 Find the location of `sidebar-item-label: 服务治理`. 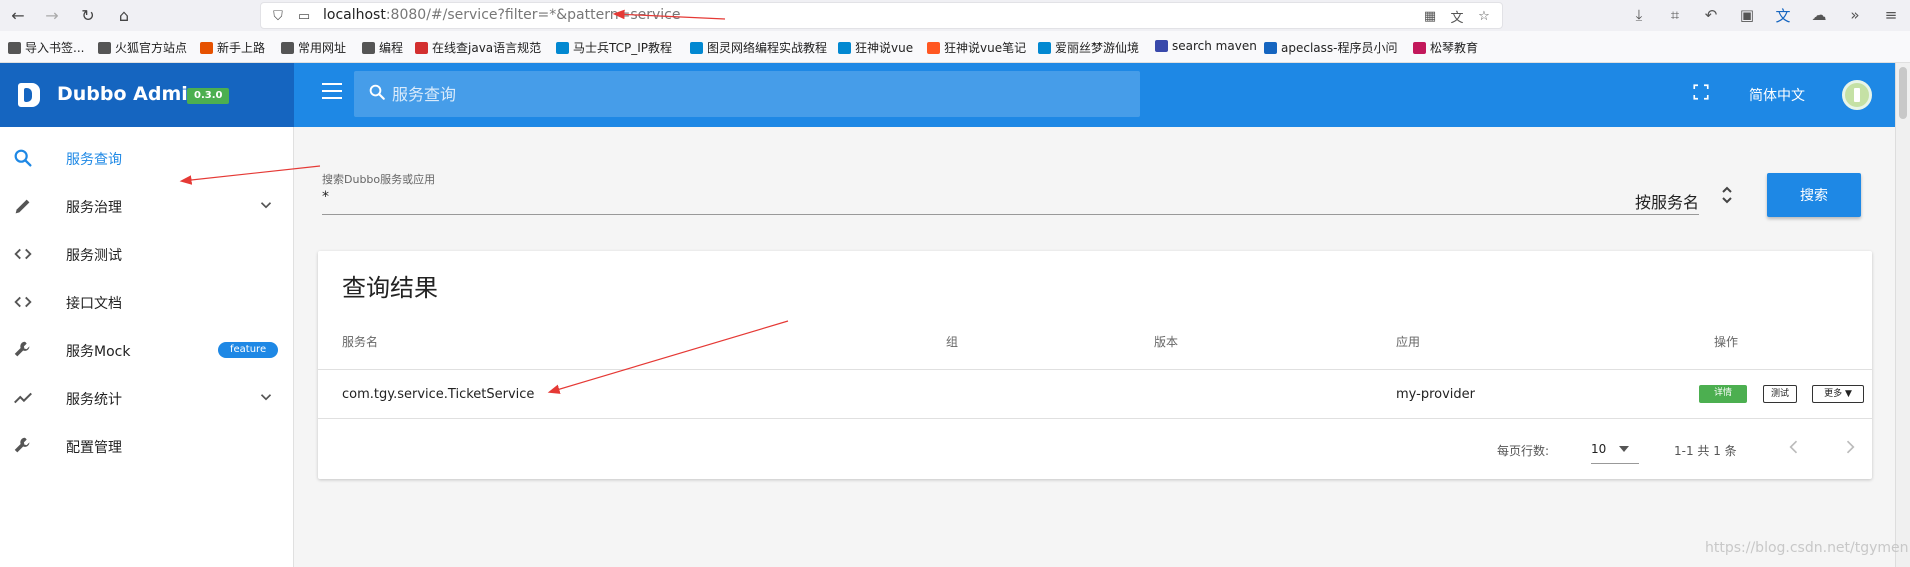

sidebar-item-label: 服务治理 is located at coordinates (94, 208).